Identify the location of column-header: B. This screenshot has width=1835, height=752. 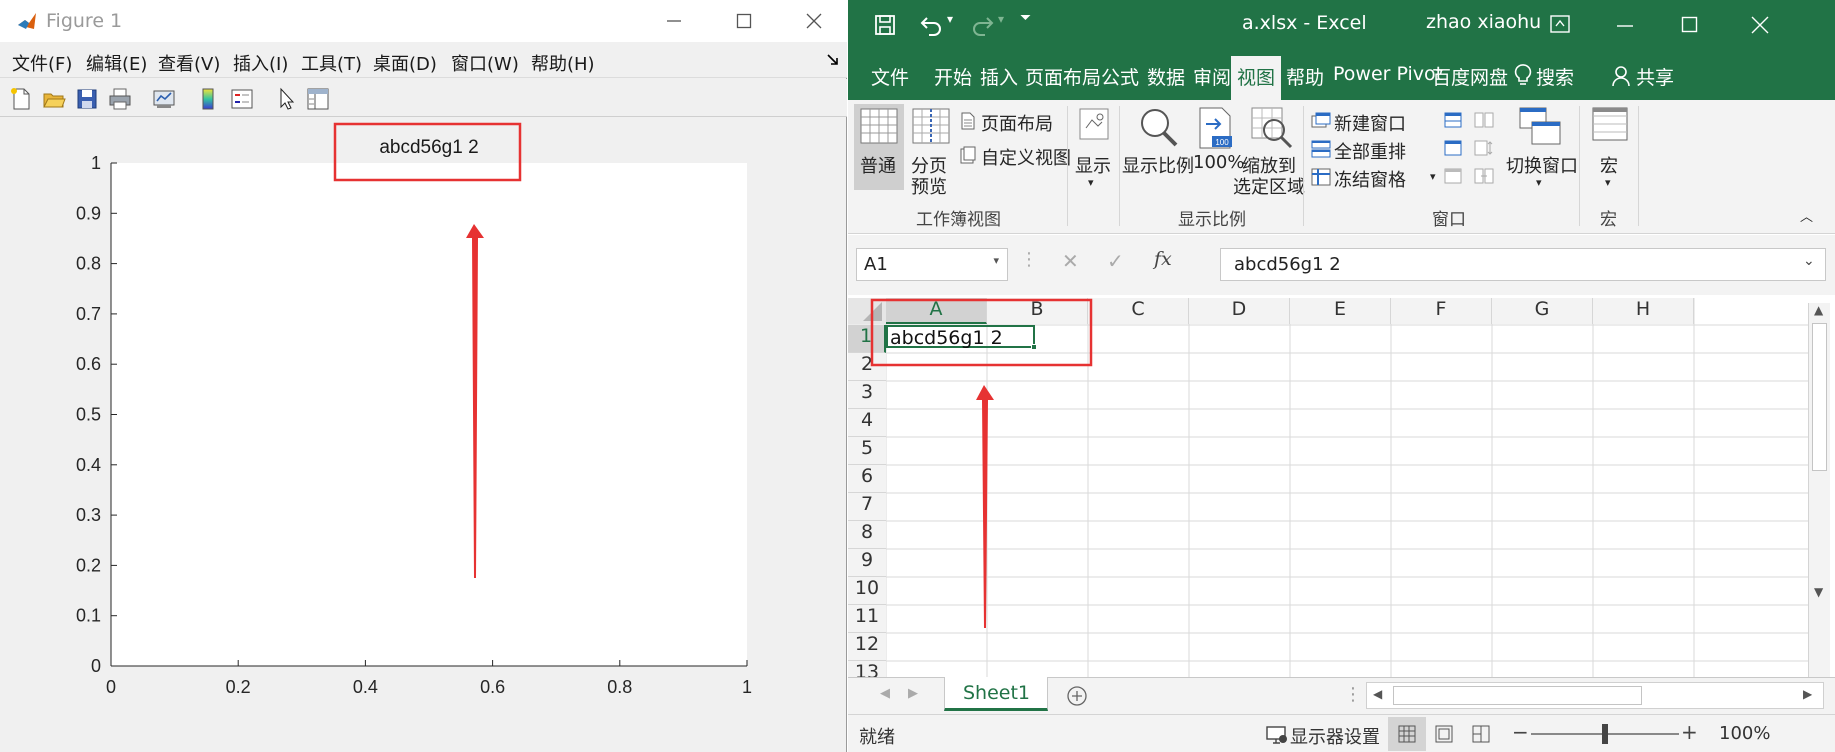
(1037, 311).